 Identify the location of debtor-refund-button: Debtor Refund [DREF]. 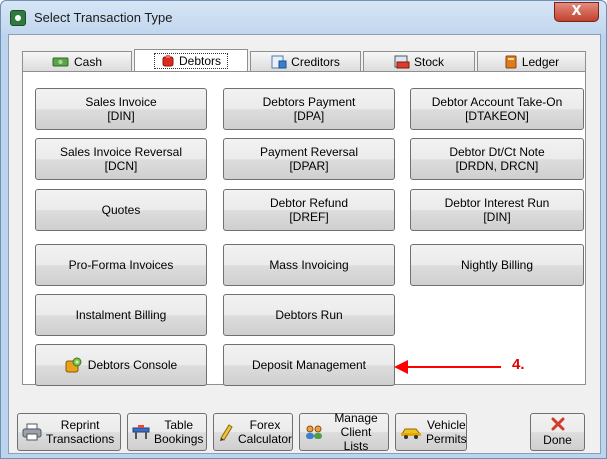
(309, 210).